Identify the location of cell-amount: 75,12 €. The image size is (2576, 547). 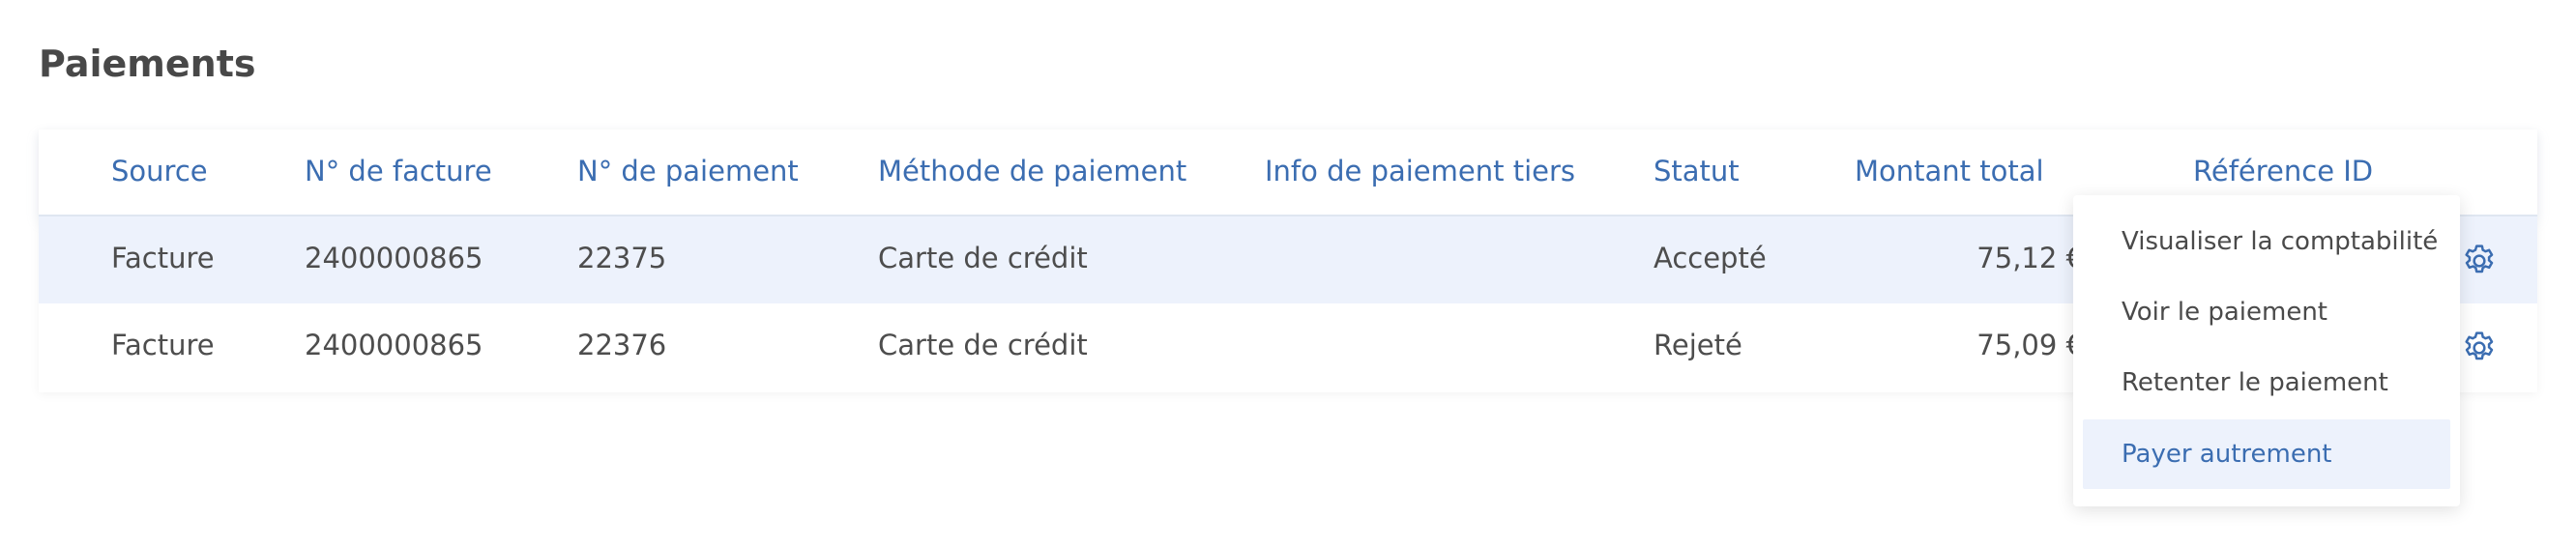
(2030, 258).